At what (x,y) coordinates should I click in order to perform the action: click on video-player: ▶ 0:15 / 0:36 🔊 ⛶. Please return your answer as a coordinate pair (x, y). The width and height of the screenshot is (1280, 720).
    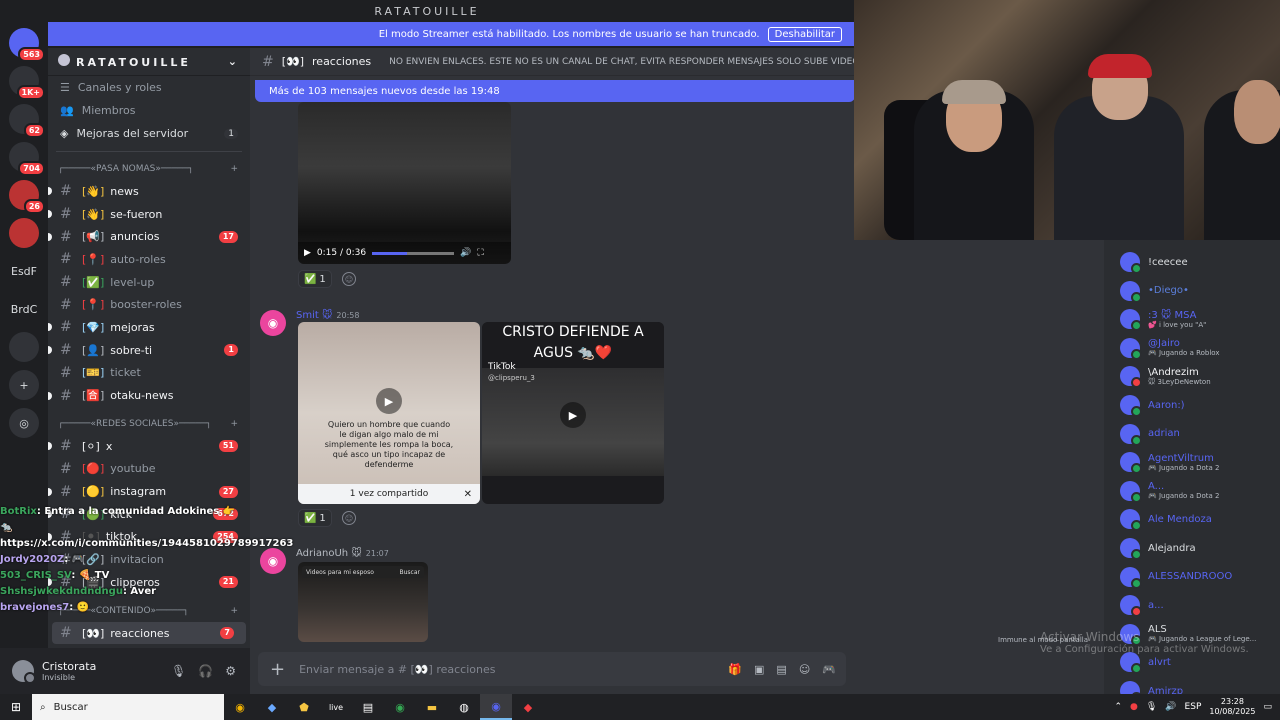
    Looking at the image, I should click on (404, 183).